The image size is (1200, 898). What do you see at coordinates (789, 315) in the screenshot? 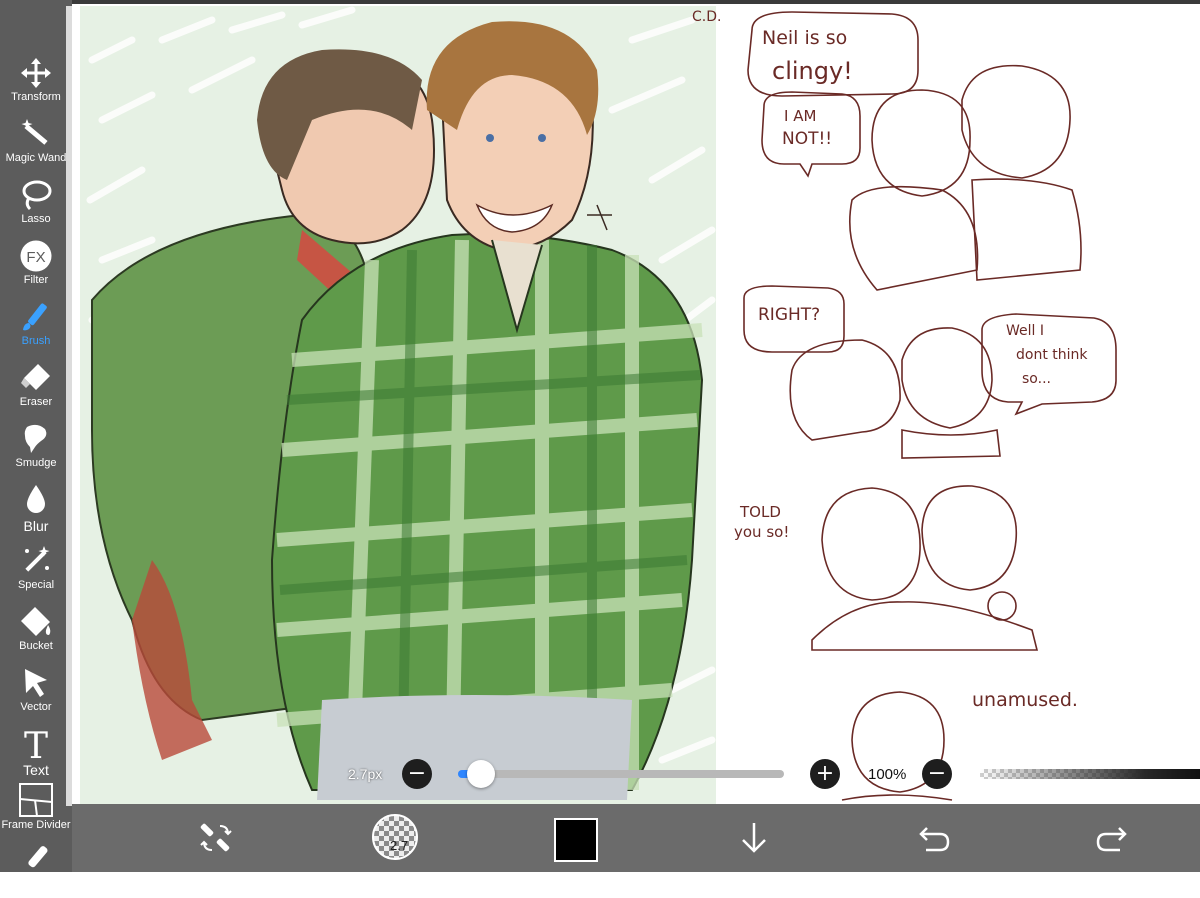
I see `bubble-text: RIGHT?` at bounding box center [789, 315].